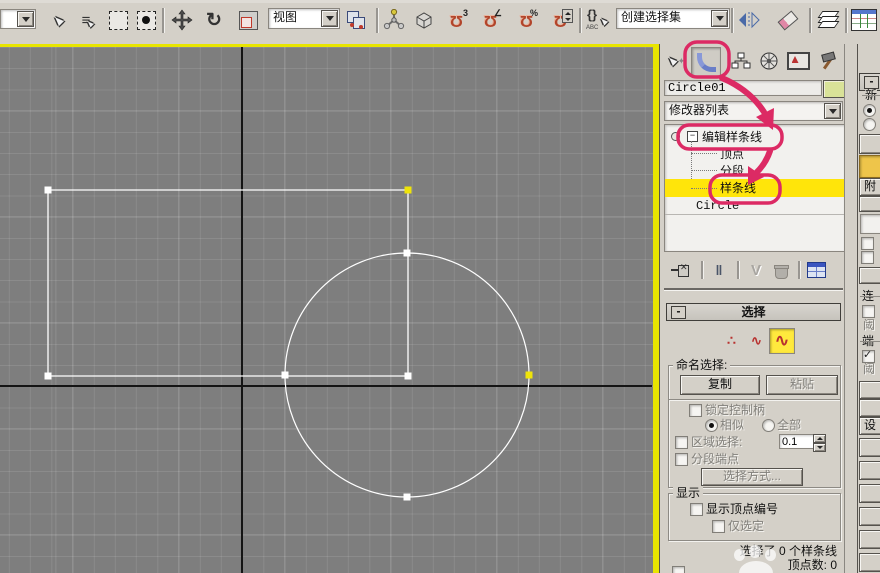 This screenshot has height=573, width=880. What do you see at coordinates (688, 493) in the screenshot?
I see `display-group-label: 显示` at bounding box center [688, 493].